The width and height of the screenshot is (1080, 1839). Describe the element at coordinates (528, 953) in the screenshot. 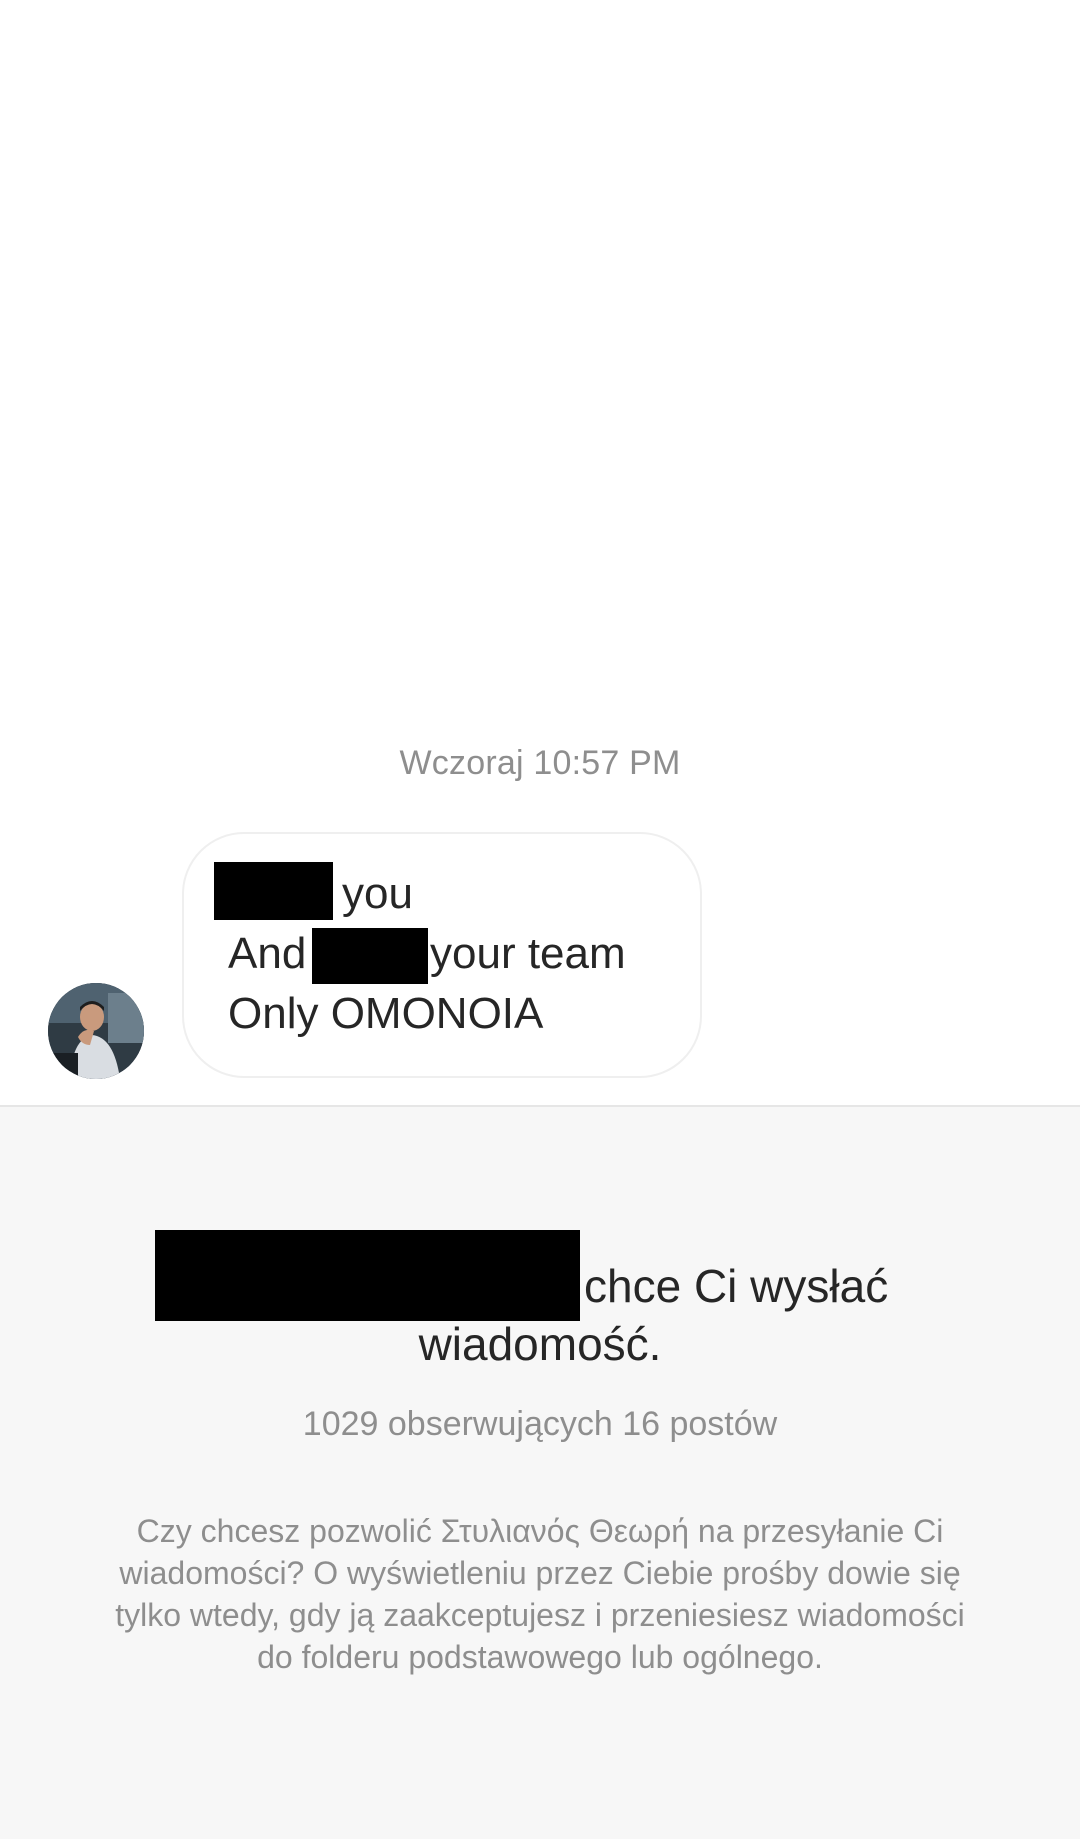

I see `message-line-2-end: your team` at that location.